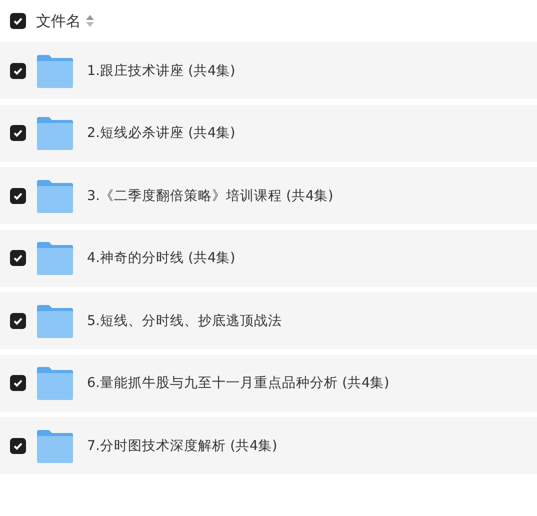  What do you see at coordinates (58, 21) in the screenshot?
I see `column-header: 文件名` at bounding box center [58, 21].